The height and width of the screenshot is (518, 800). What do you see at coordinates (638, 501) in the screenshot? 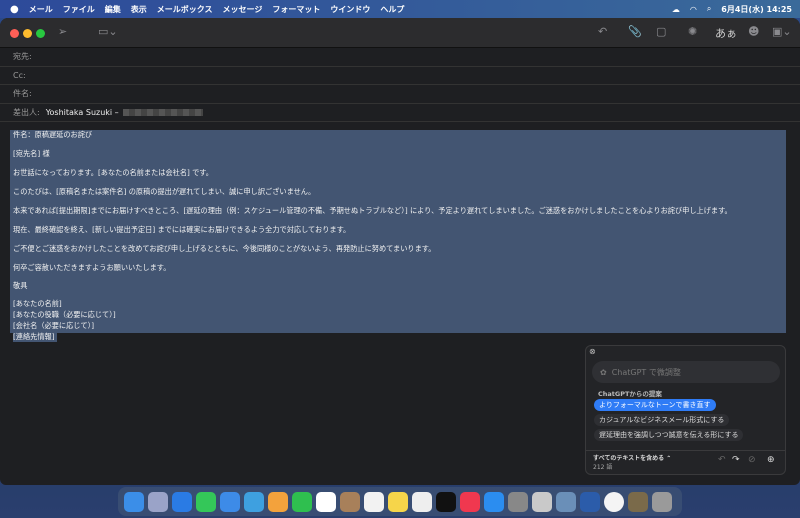
I see `image-file-icon` at bounding box center [638, 501].